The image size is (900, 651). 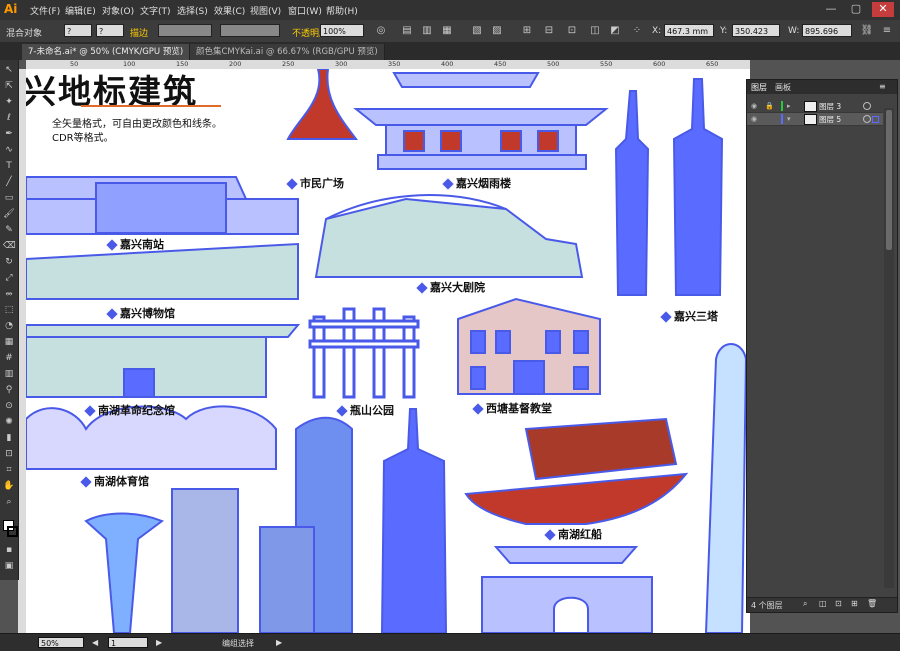 What do you see at coordinates (549, 30) in the screenshot?
I see `transform-h-icon: ⊟` at bounding box center [549, 30].